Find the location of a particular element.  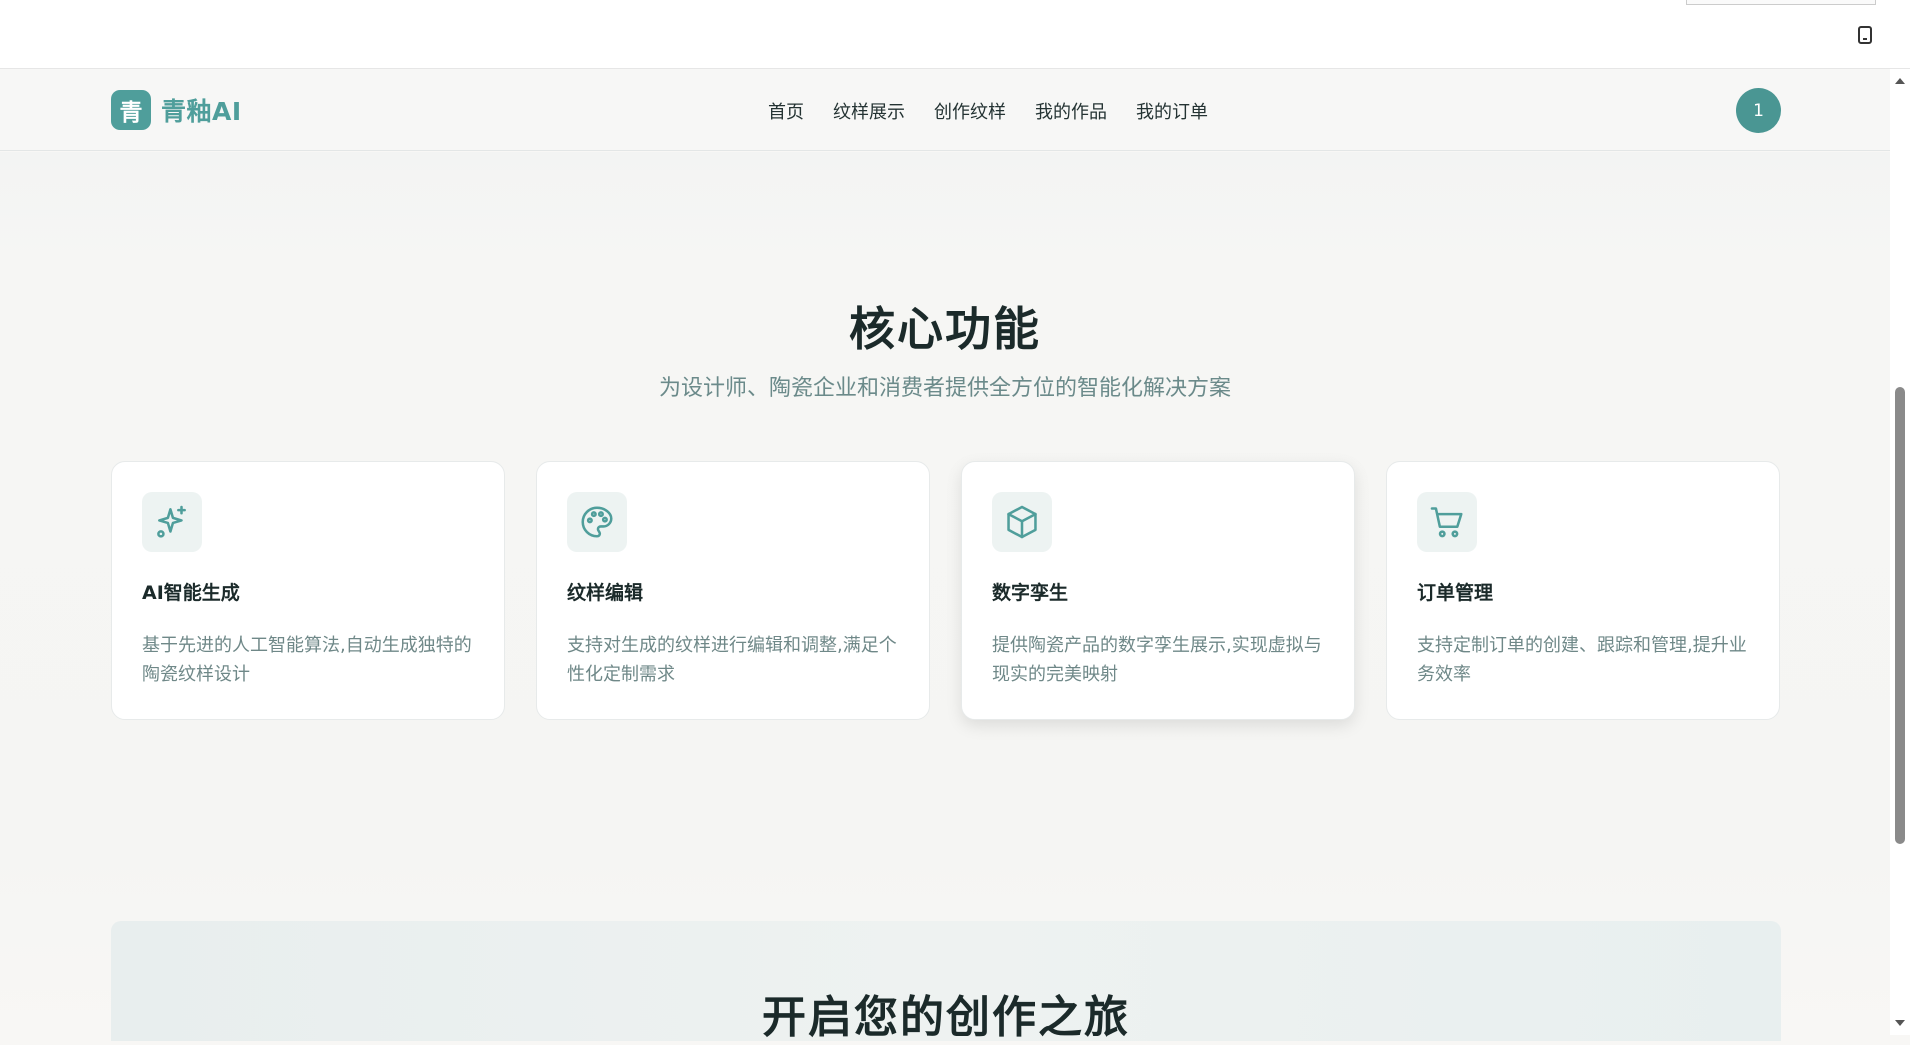

feature-card-desc: 支持定制订单的创建、跟踪和管理,提升业务效率 is located at coordinates (1582, 660).